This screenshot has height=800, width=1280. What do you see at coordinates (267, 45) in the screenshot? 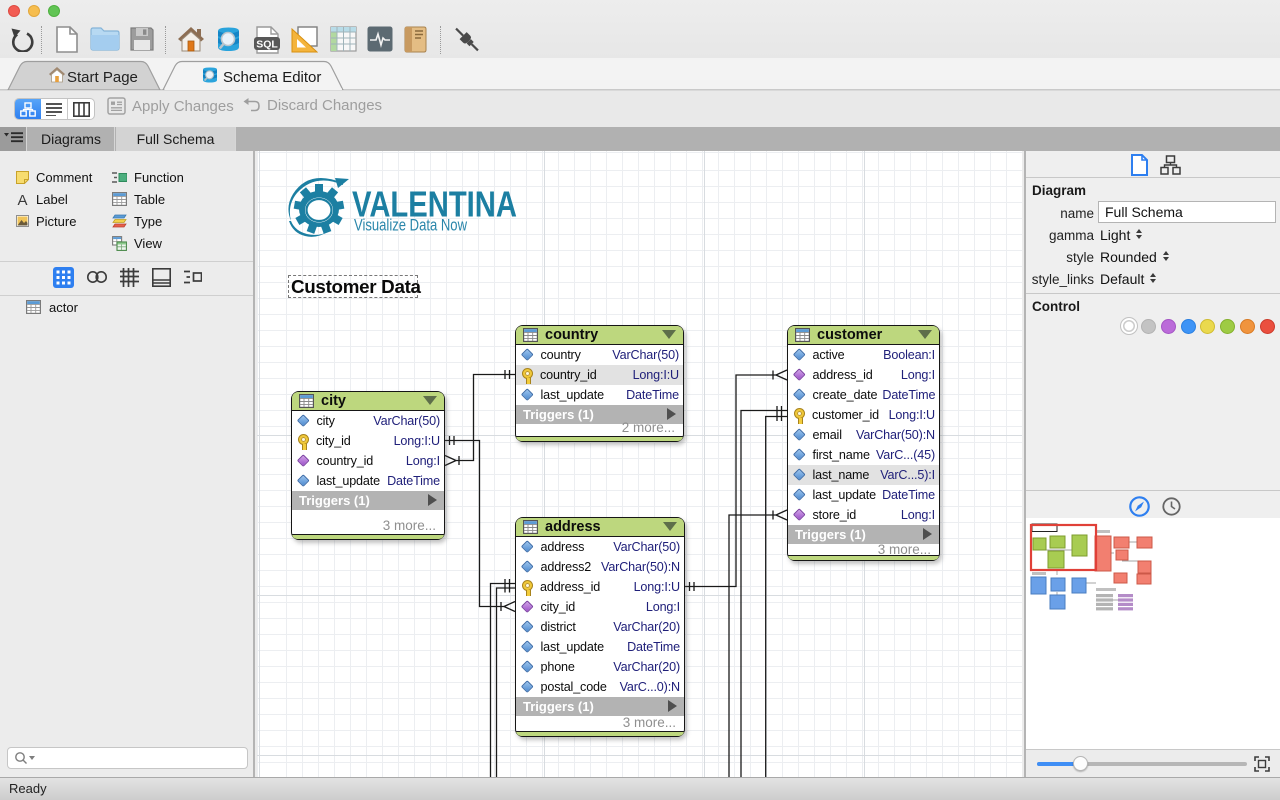
I see `svg-text: SQL` at bounding box center [267, 45].